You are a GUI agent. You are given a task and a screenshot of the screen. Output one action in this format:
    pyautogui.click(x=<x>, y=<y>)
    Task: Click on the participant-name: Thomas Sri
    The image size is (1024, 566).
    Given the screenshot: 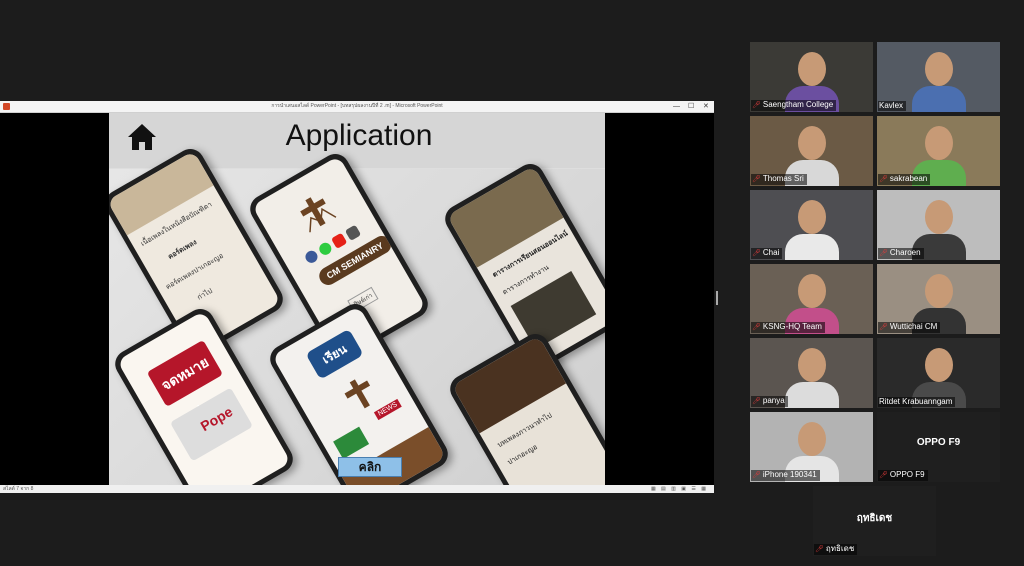 What is the action you would take?
    pyautogui.click(x=783, y=178)
    